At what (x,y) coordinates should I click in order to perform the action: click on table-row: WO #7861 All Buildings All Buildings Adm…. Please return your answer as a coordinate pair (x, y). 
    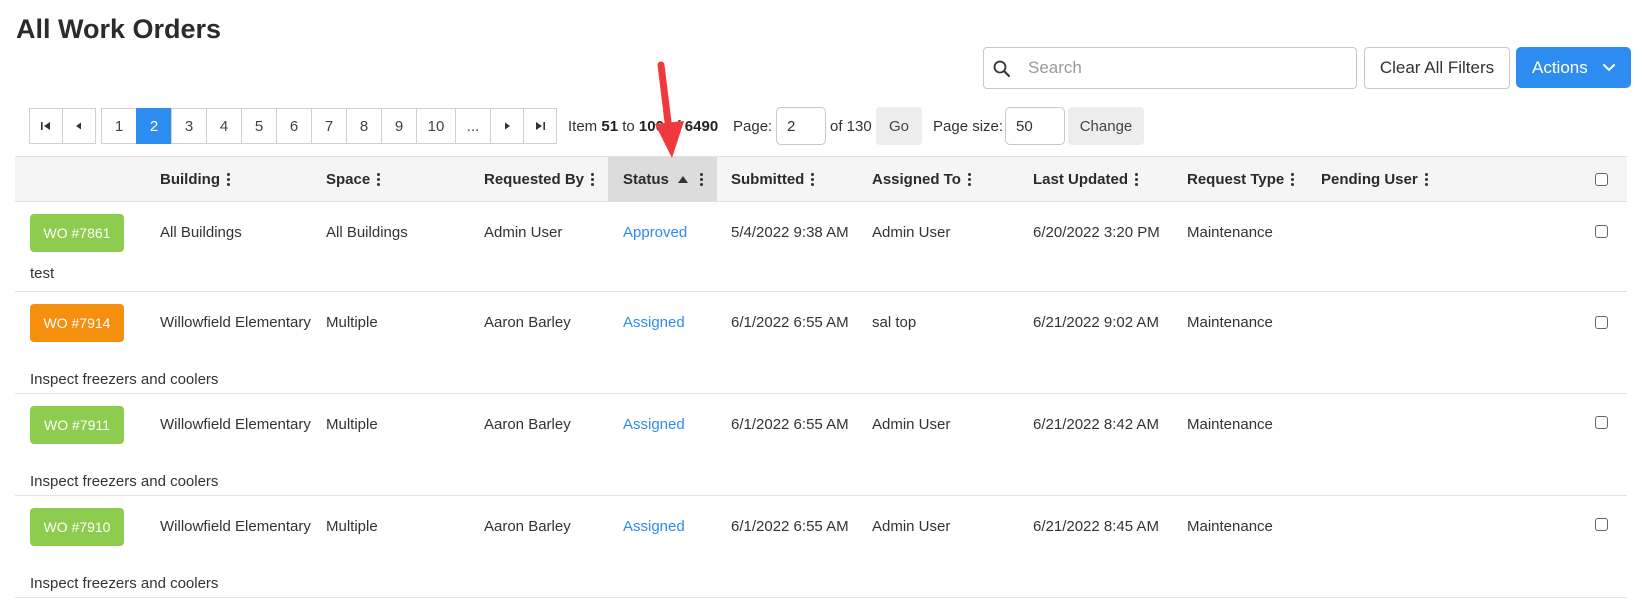
    Looking at the image, I should click on (821, 247).